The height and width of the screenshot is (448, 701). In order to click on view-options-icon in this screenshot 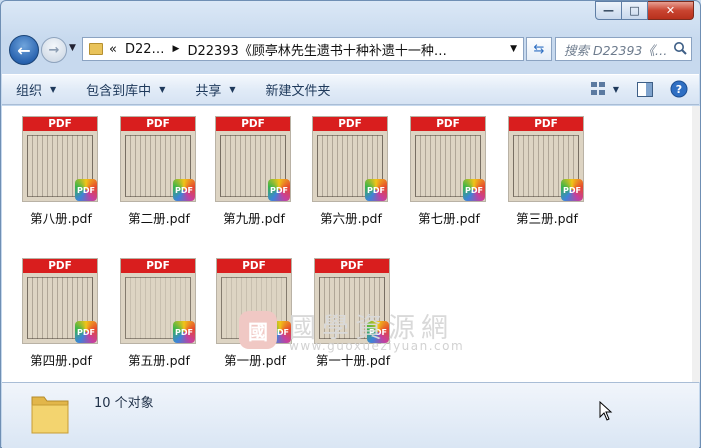, I will do `click(599, 89)`.